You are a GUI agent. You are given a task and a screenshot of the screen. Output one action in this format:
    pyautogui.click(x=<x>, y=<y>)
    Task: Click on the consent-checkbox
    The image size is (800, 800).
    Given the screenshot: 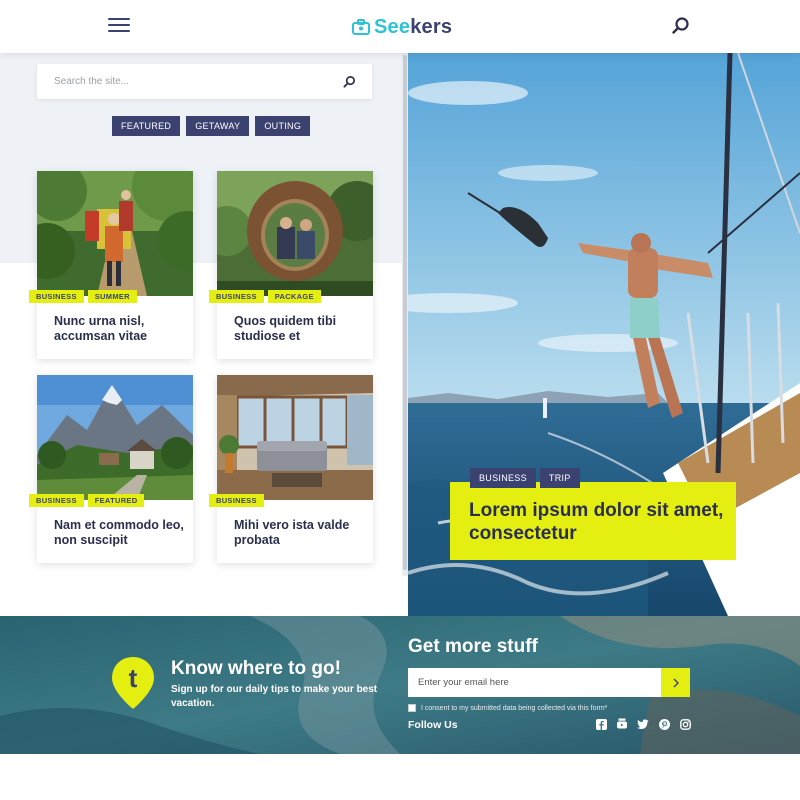 What is the action you would take?
    pyautogui.click(x=412, y=708)
    